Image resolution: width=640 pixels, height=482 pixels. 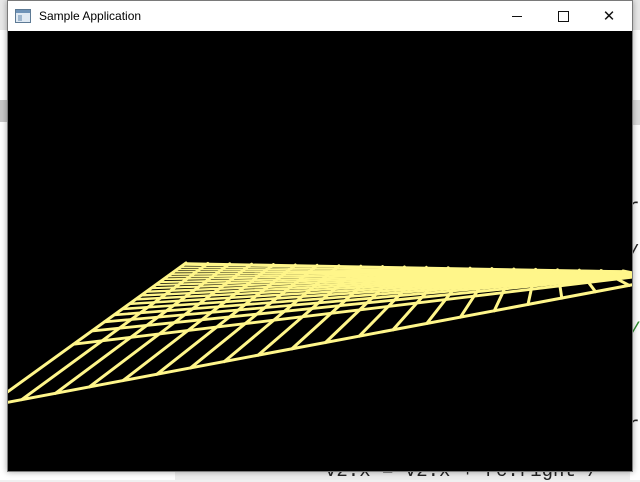 I want to click on maximize-button, so click(x=563, y=16).